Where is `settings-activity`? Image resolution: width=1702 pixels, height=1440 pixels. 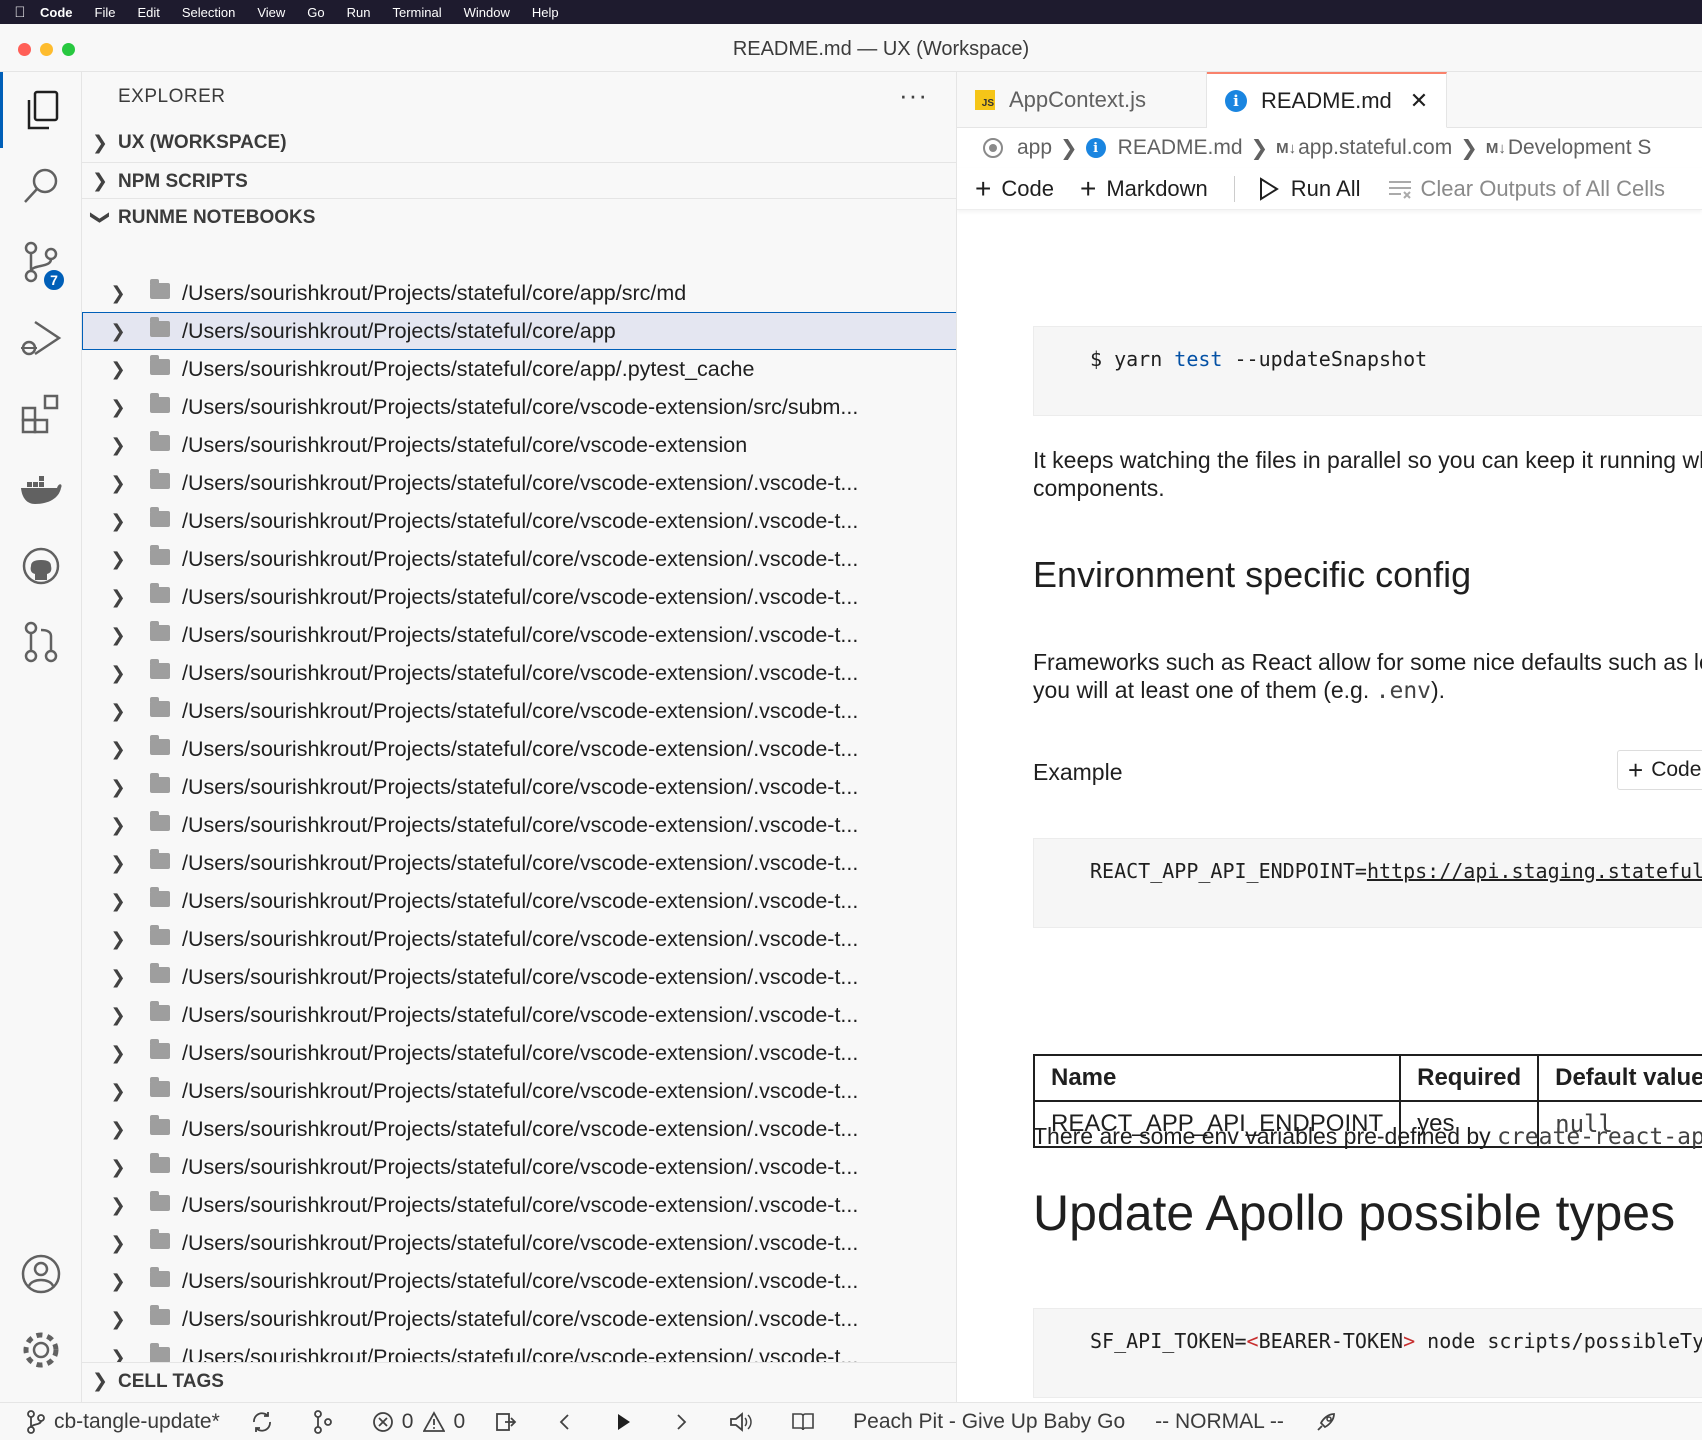 settings-activity is located at coordinates (41, 1350).